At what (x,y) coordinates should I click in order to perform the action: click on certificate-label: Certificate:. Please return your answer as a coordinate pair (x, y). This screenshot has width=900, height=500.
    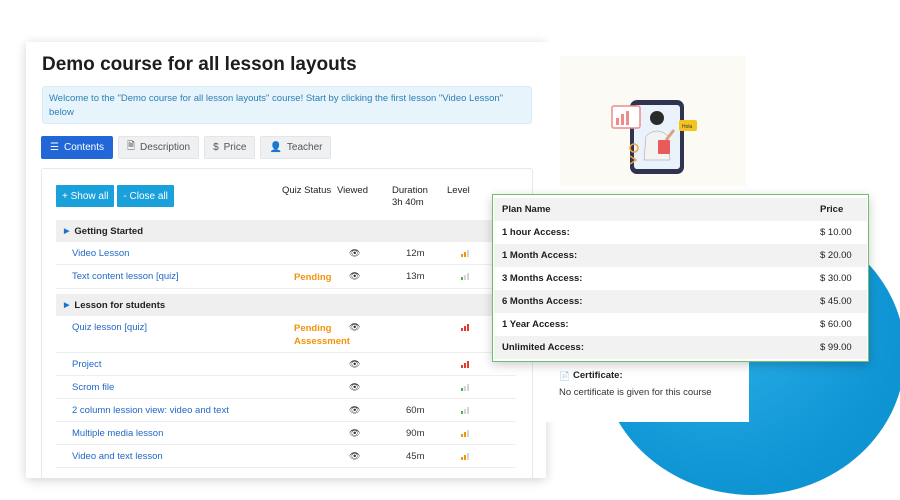
    Looking at the image, I should click on (598, 375).